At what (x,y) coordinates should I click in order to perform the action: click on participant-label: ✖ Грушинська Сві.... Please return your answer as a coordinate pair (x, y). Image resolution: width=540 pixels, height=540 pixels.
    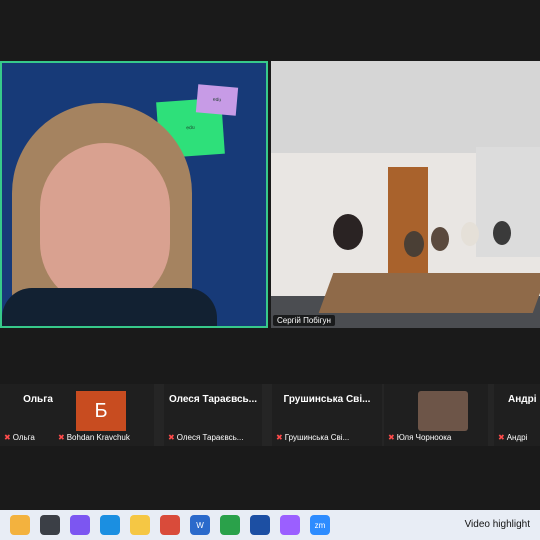
    Looking at the image, I should click on (313, 437).